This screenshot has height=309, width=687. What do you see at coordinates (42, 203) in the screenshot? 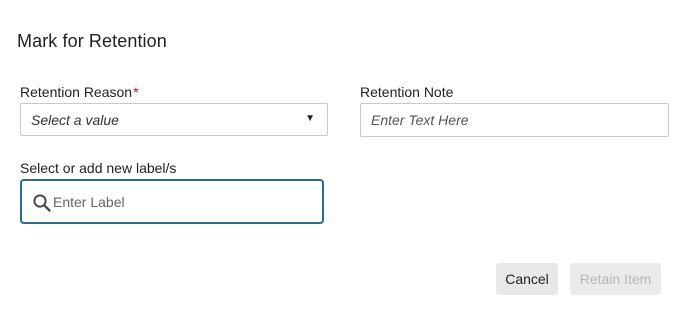
I see `search-icon` at bounding box center [42, 203].